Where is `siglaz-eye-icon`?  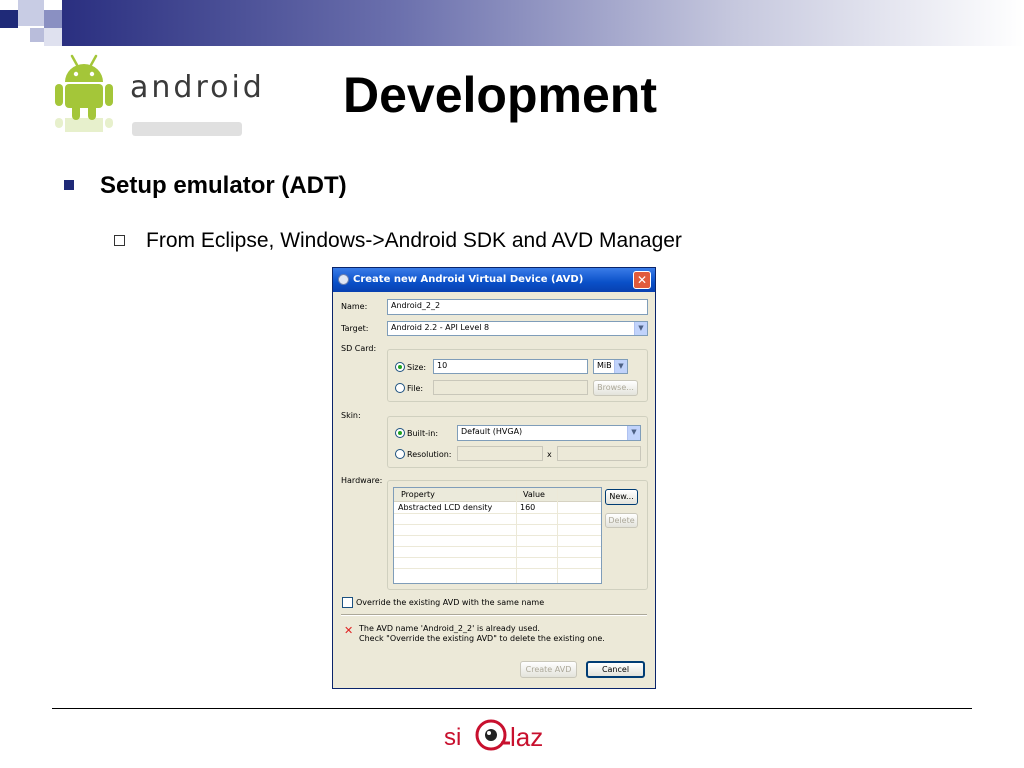 siglaz-eye-icon is located at coordinates (492, 735).